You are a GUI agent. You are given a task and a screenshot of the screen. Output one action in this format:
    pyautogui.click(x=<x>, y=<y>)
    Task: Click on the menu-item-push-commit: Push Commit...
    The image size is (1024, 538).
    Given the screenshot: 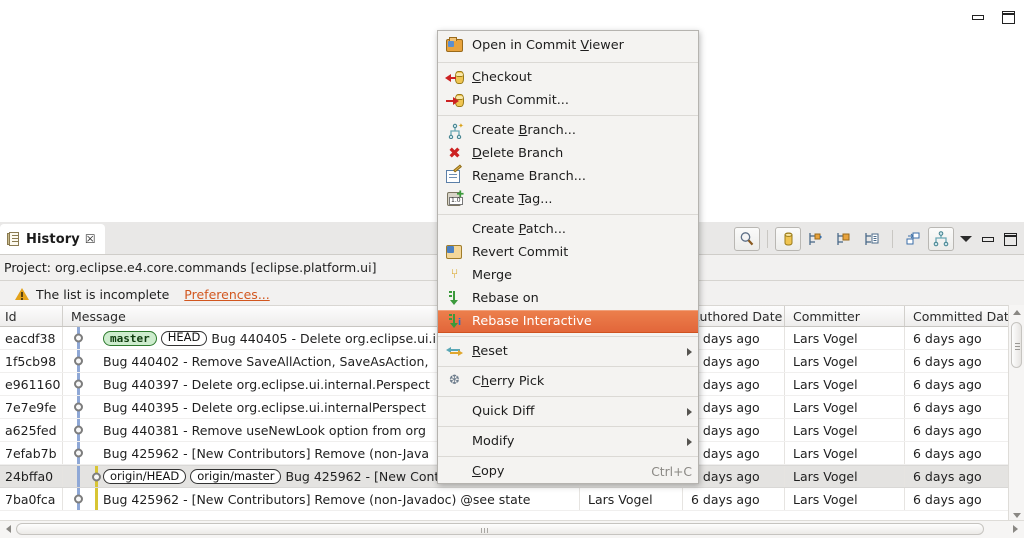 What is the action you would take?
    pyautogui.click(x=568, y=100)
    